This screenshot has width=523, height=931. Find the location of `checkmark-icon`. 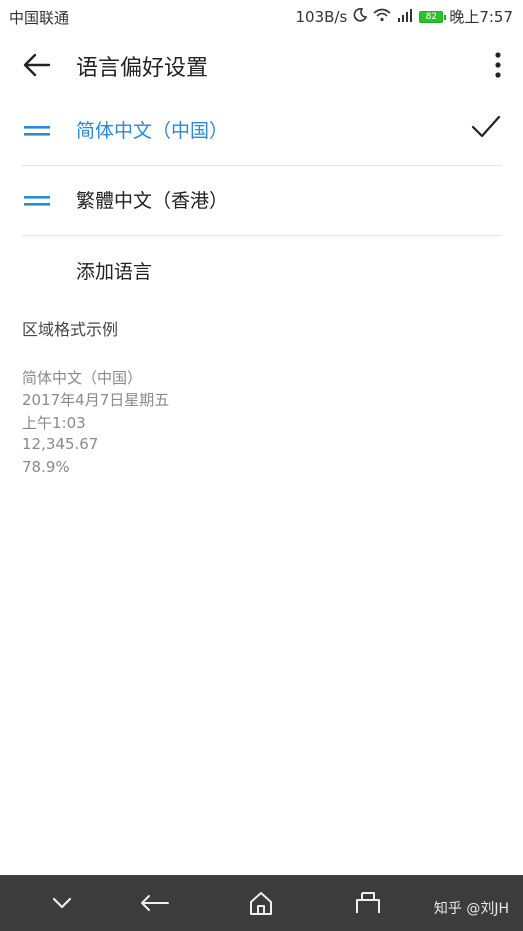

checkmark-icon is located at coordinates (486, 127).